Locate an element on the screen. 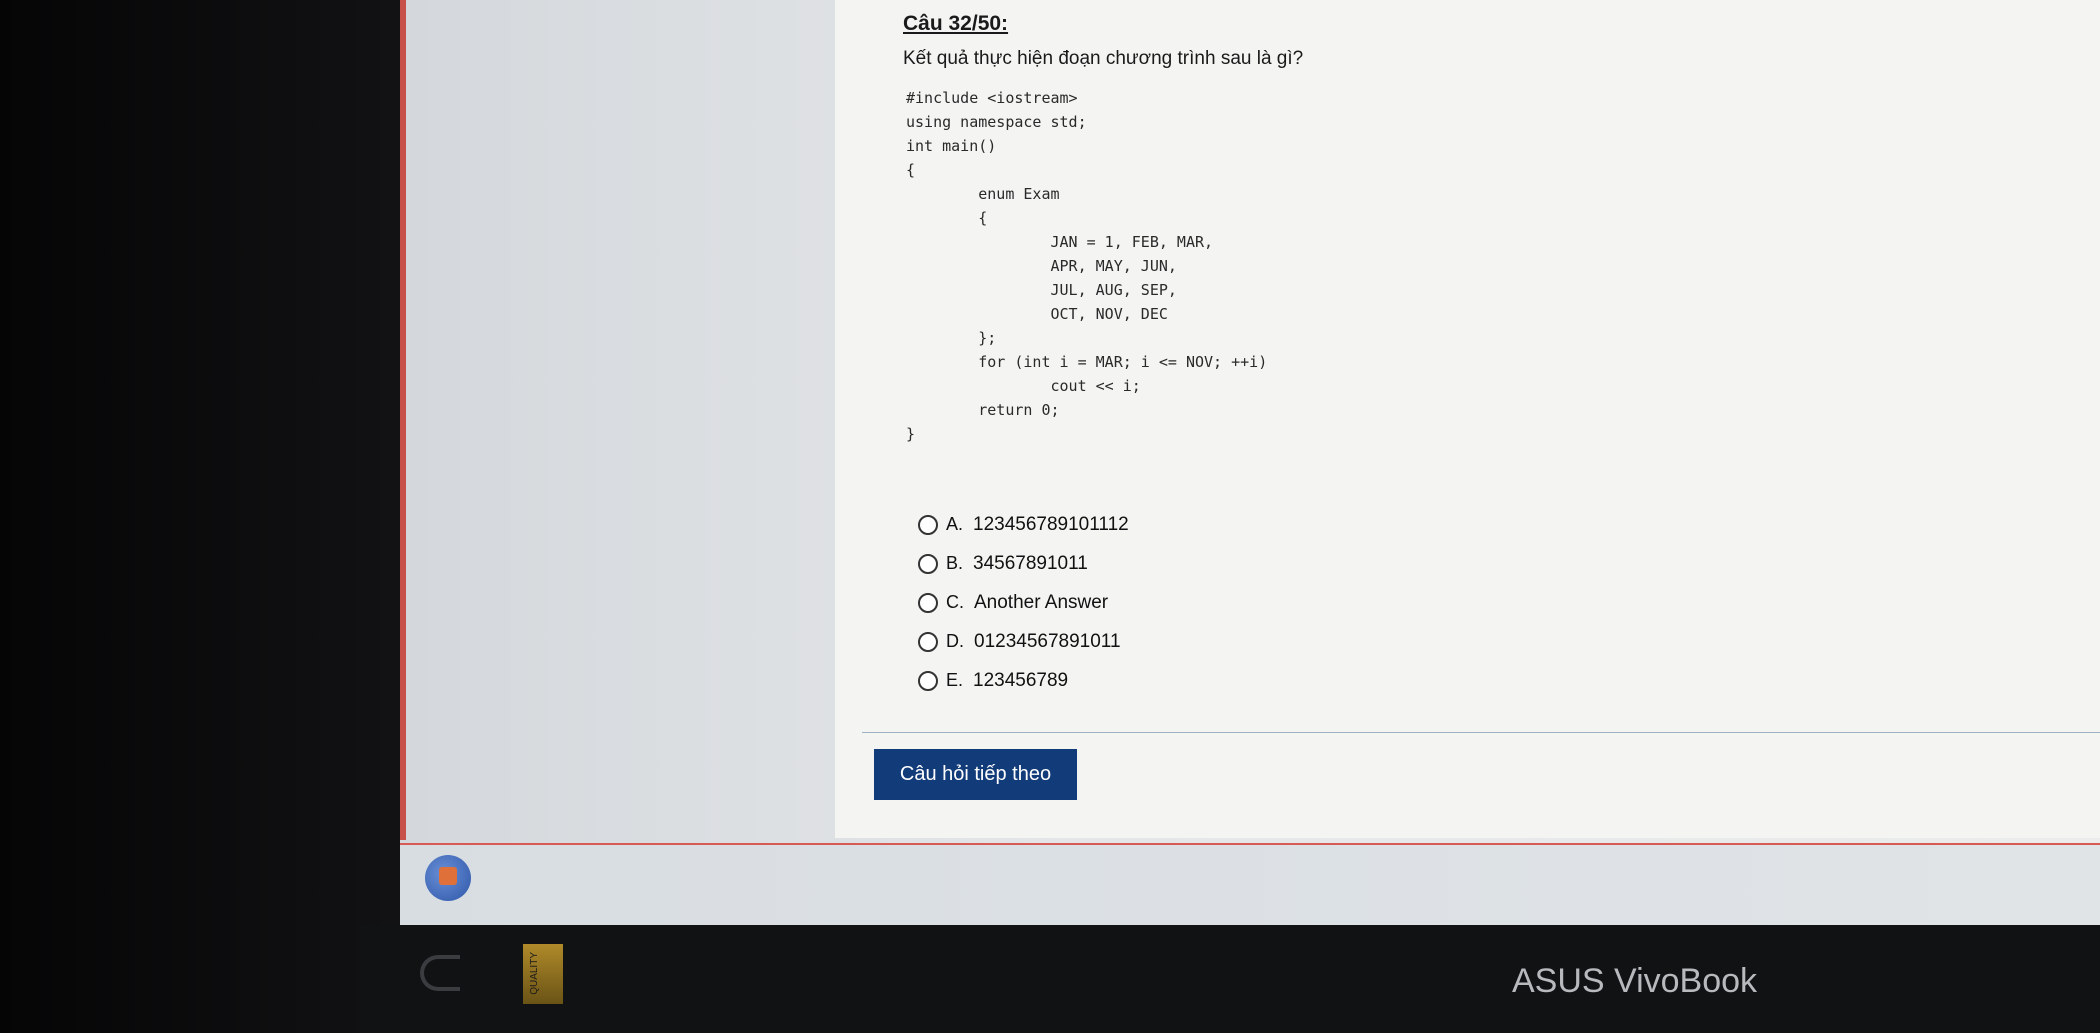  answer-option-b: B. 34567891011 is located at coordinates (1023, 563).